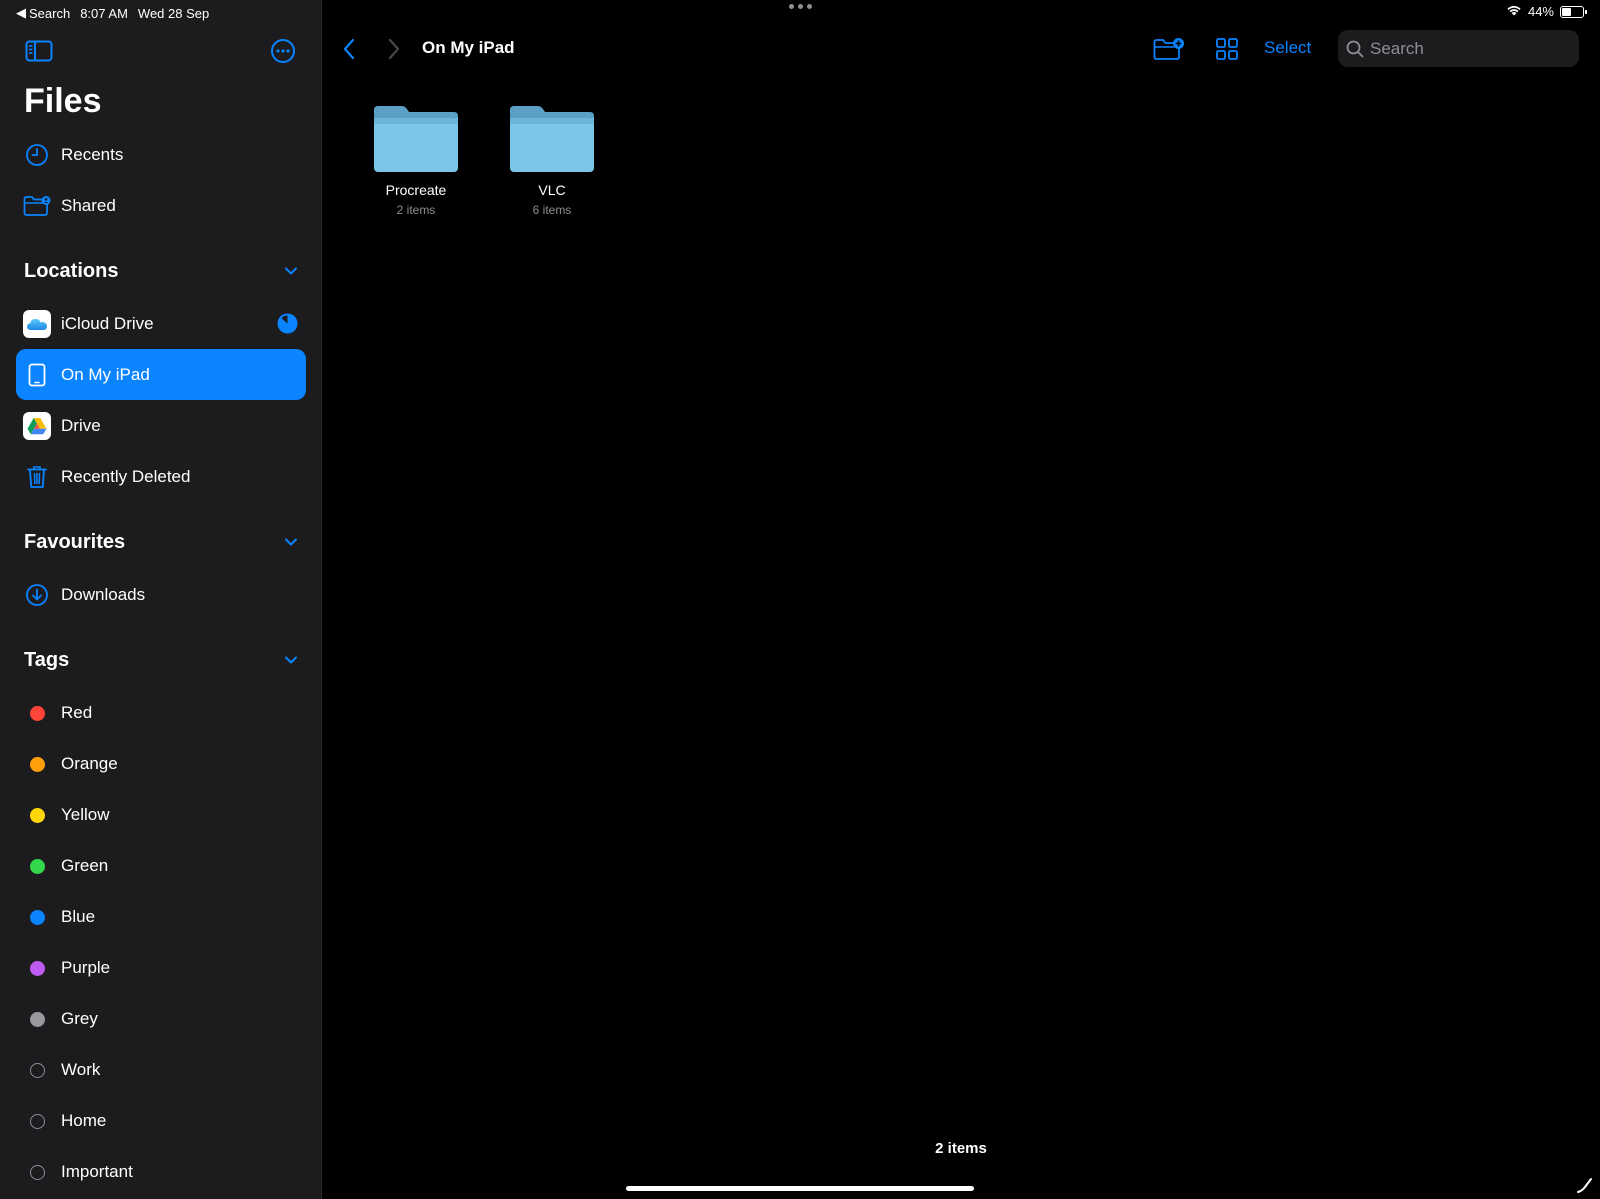 This screenshot has height=1199, width=1600. I want to click on section-title: Favourites, so click(75, 541).